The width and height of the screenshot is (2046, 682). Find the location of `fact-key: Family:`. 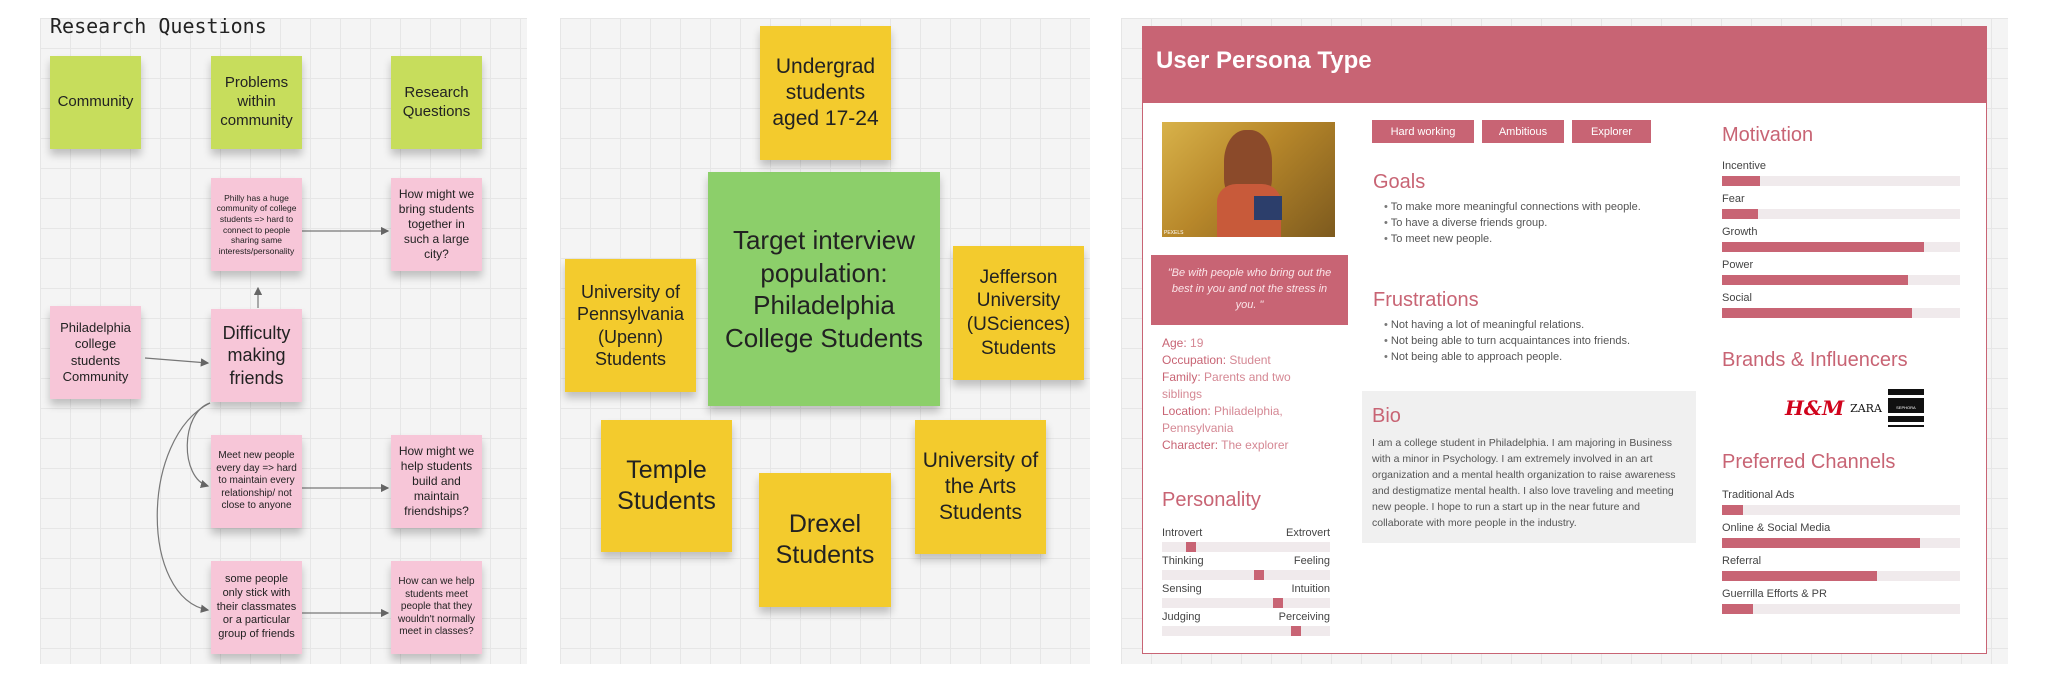

fact-key: Family: is located at coordinates (1181, 377).